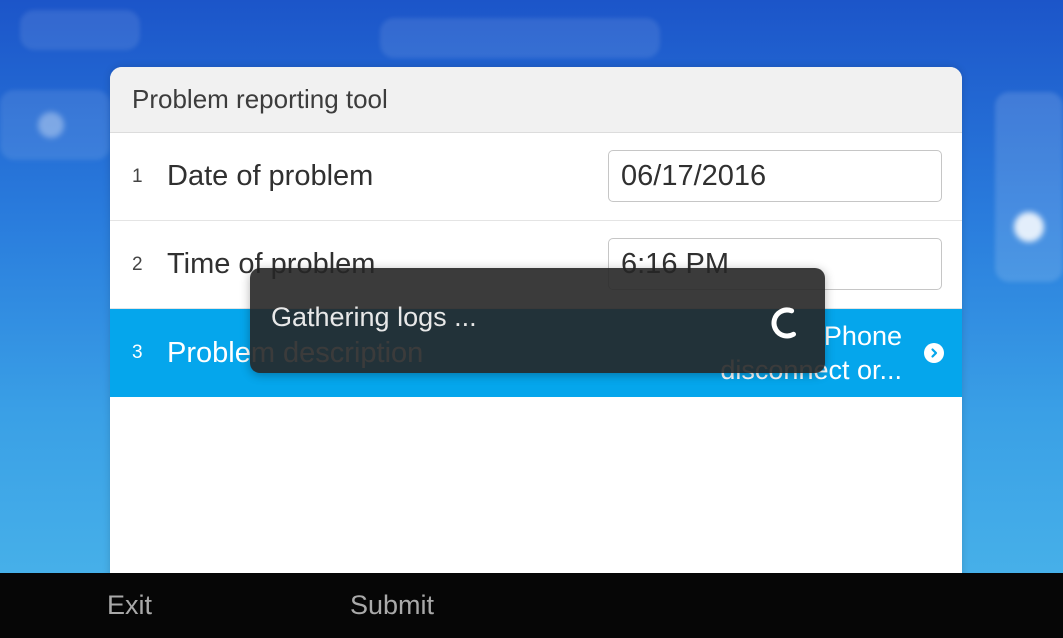 The width and height of the screenshot is (1063, 638). Describe the element at coordinates (934, 353) in the screenshot. I see `chevron-right-icon` at that location.